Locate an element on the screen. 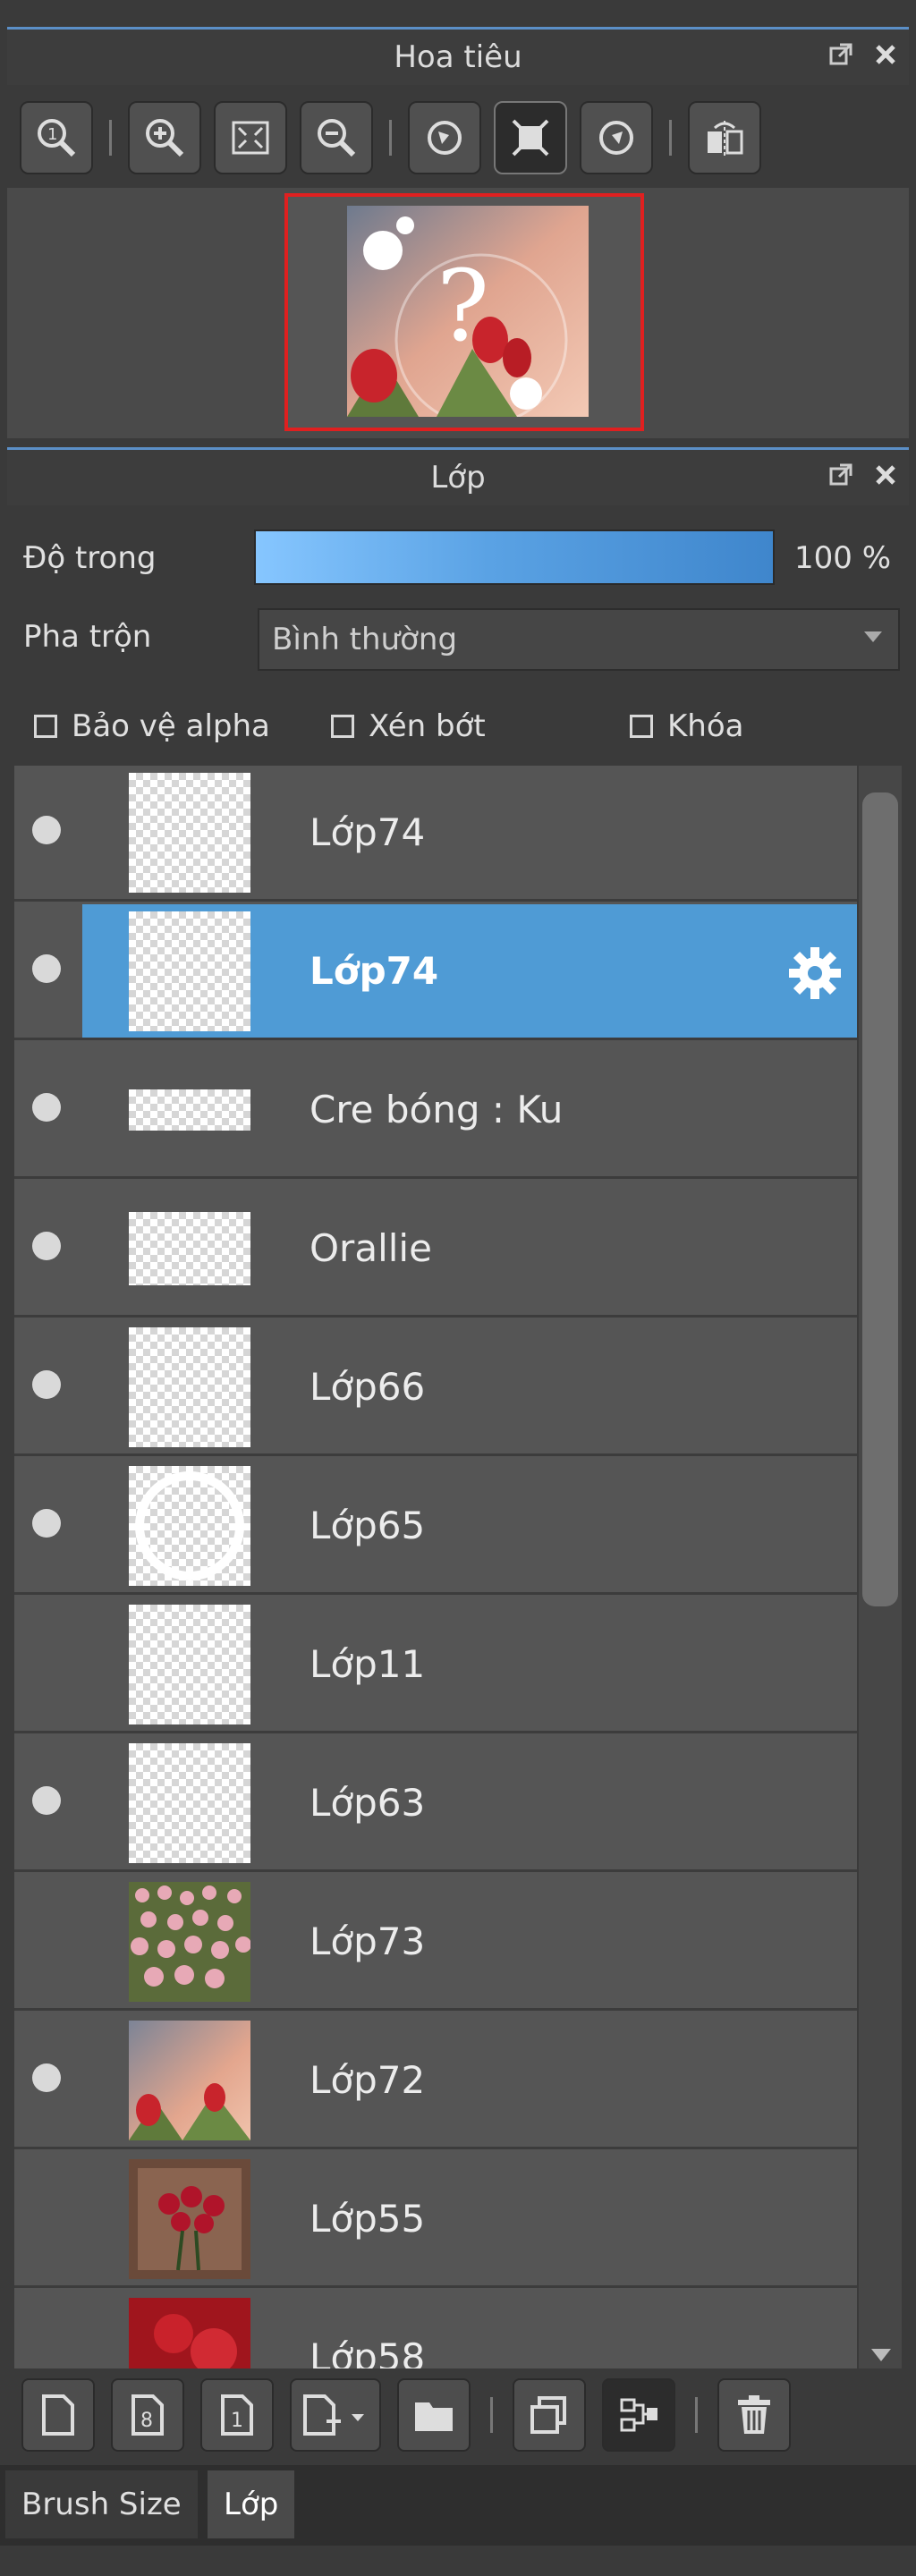  navigator-preview-area: ? is located at coordinates (458, 313).